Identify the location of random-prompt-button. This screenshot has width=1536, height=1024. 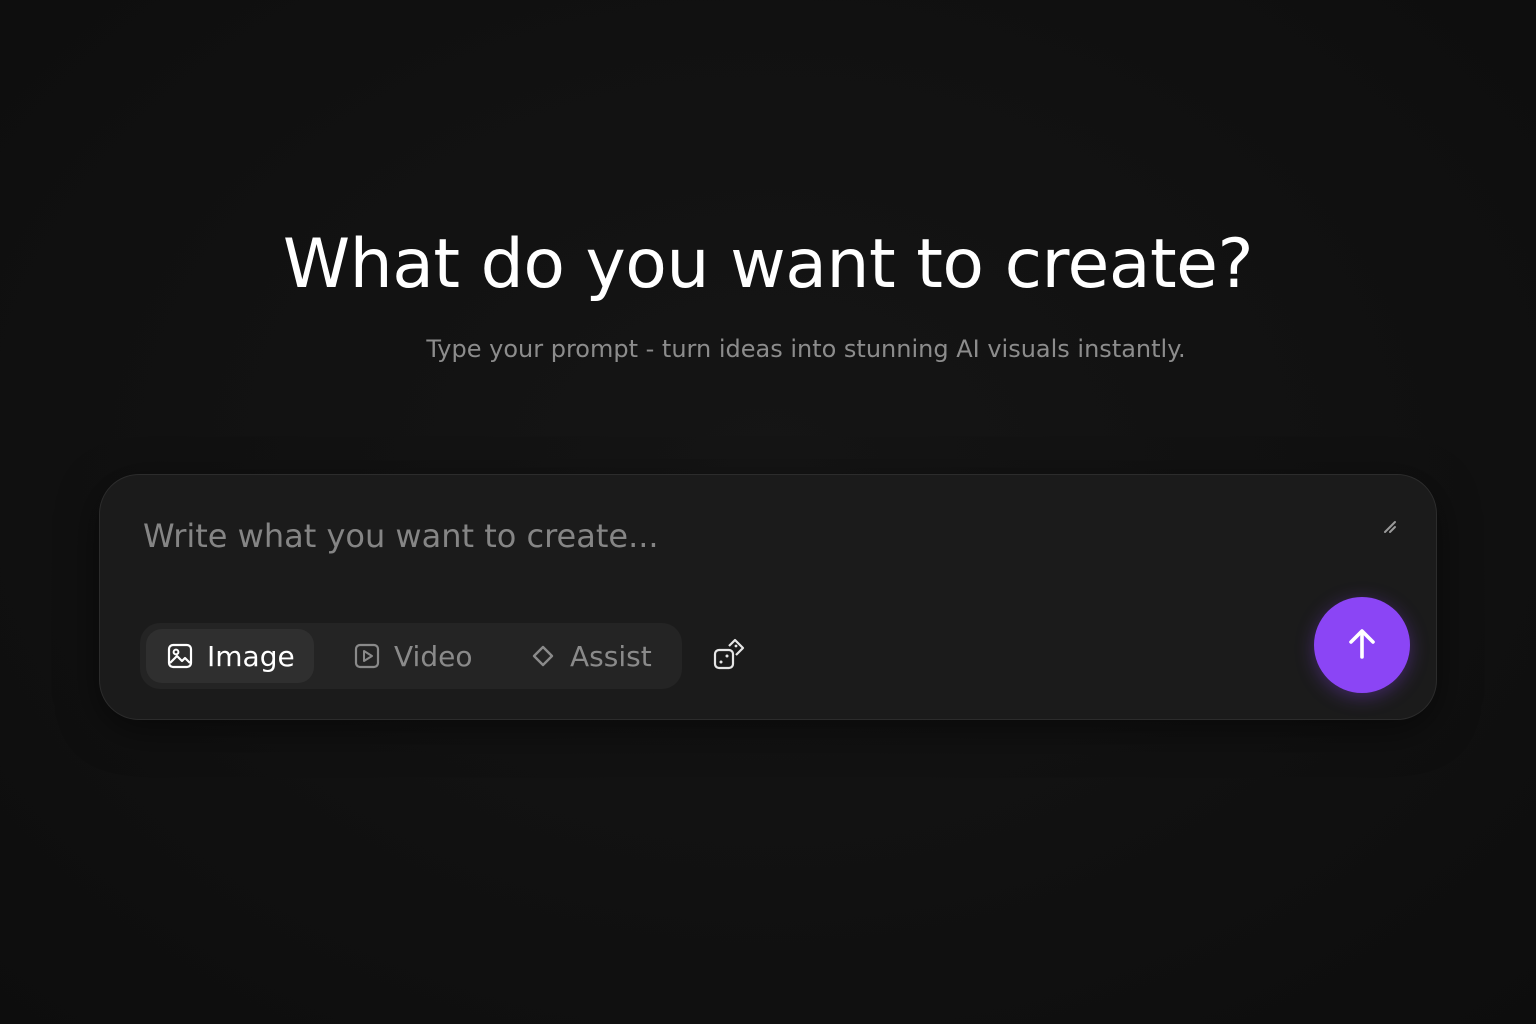
(730, 657).